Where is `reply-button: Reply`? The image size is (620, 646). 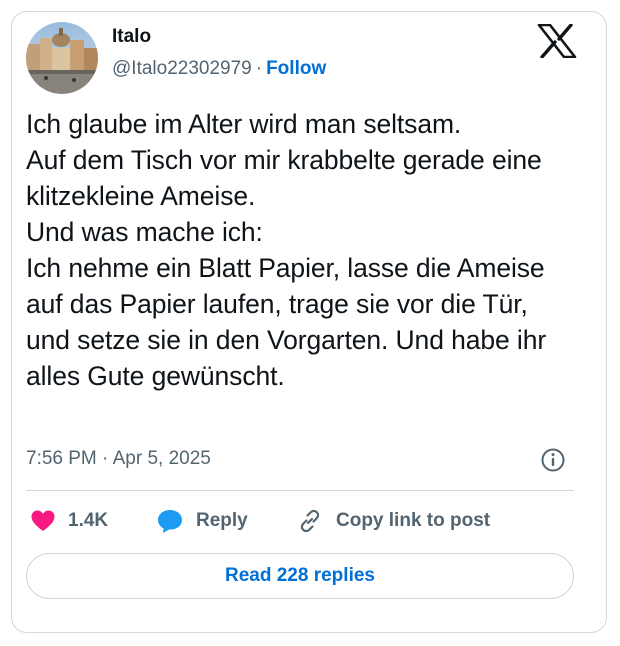 reply-button: Reply is located at coordinates (202, 521).